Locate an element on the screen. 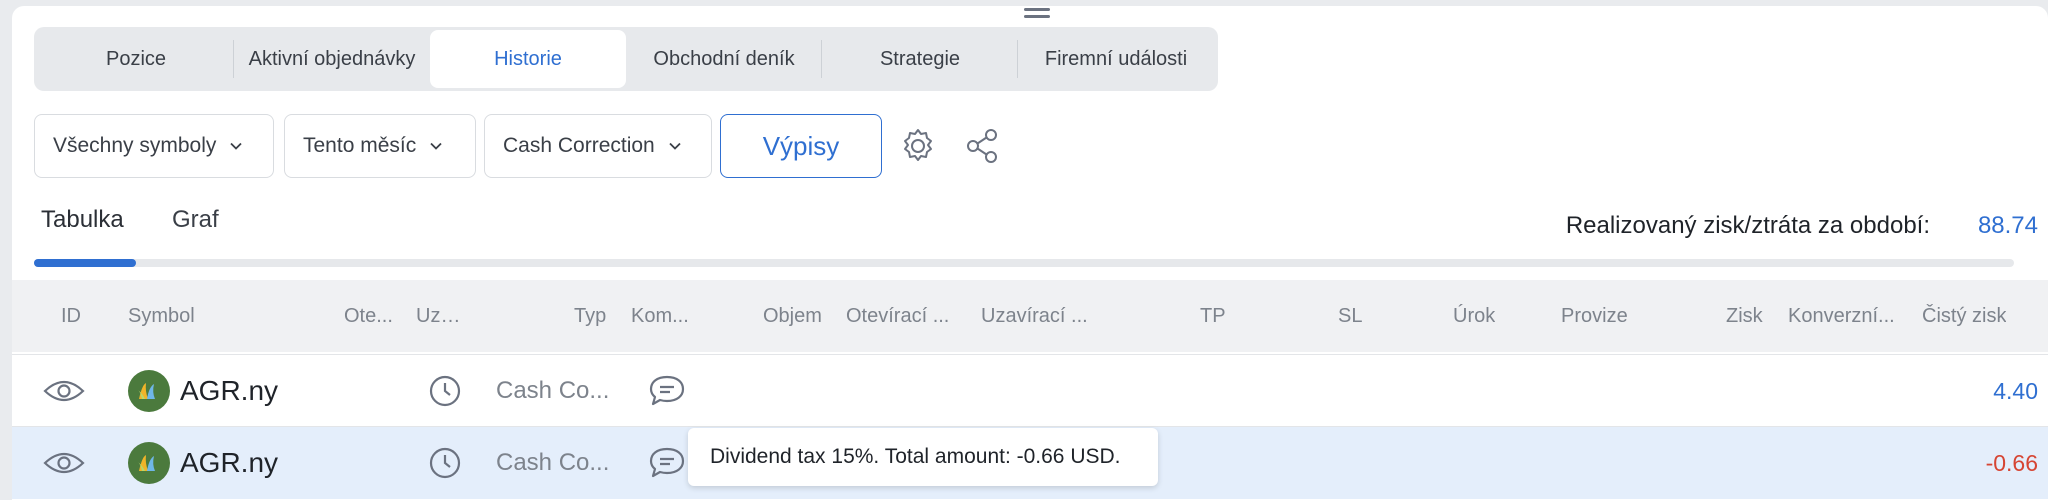 The height and width of the screenshot is (500, 2048). col-volume: Objem is located at coordinates (792, 316).